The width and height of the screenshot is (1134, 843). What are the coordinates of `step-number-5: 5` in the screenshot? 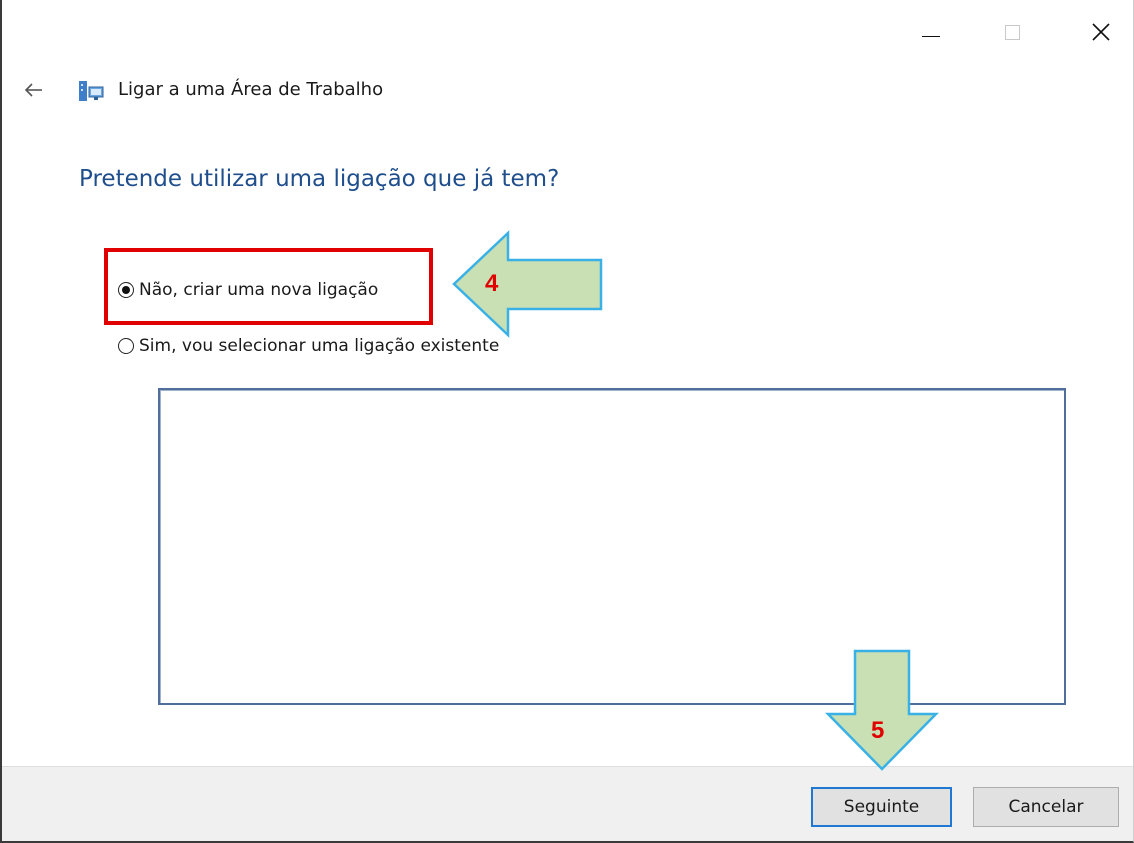 It's located at (878, 730).